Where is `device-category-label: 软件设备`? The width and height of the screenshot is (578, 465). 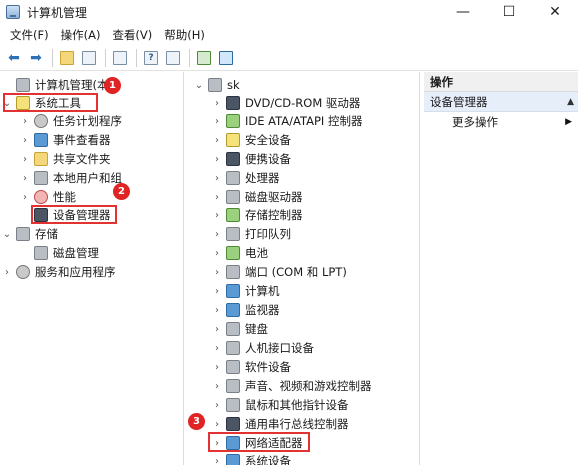 device-category-label: 软件设备 is located at coordinates (268, 367).